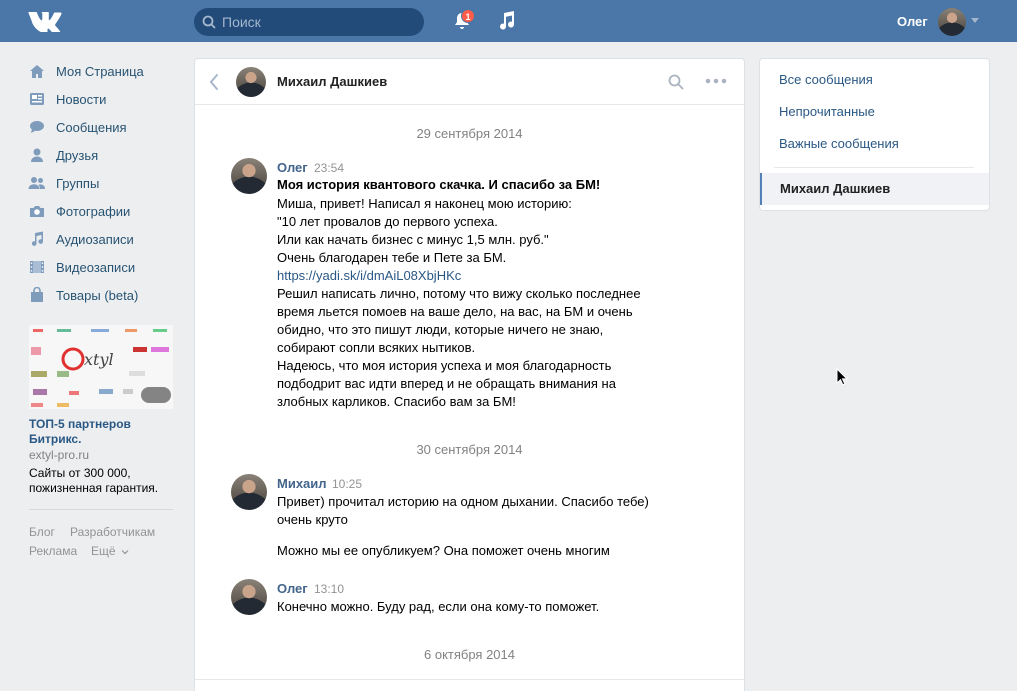  Describe the element at coordinates (469, 679) in the screenshot. I see `chat-divider` at that location.